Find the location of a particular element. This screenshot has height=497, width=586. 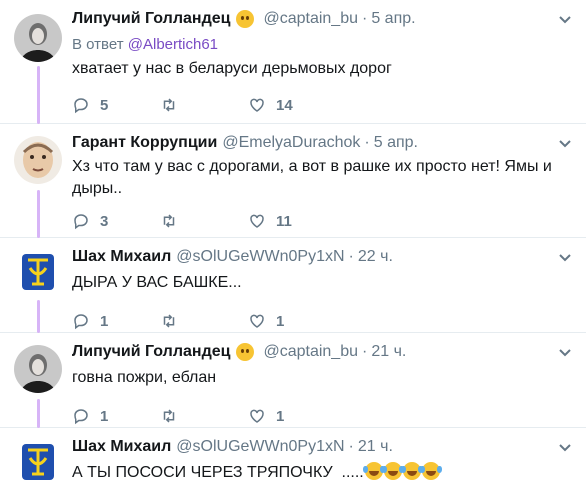

tweet-header: Липучий Голландец @captain_bu · 21 ч. is located at coordinates (322, 352).